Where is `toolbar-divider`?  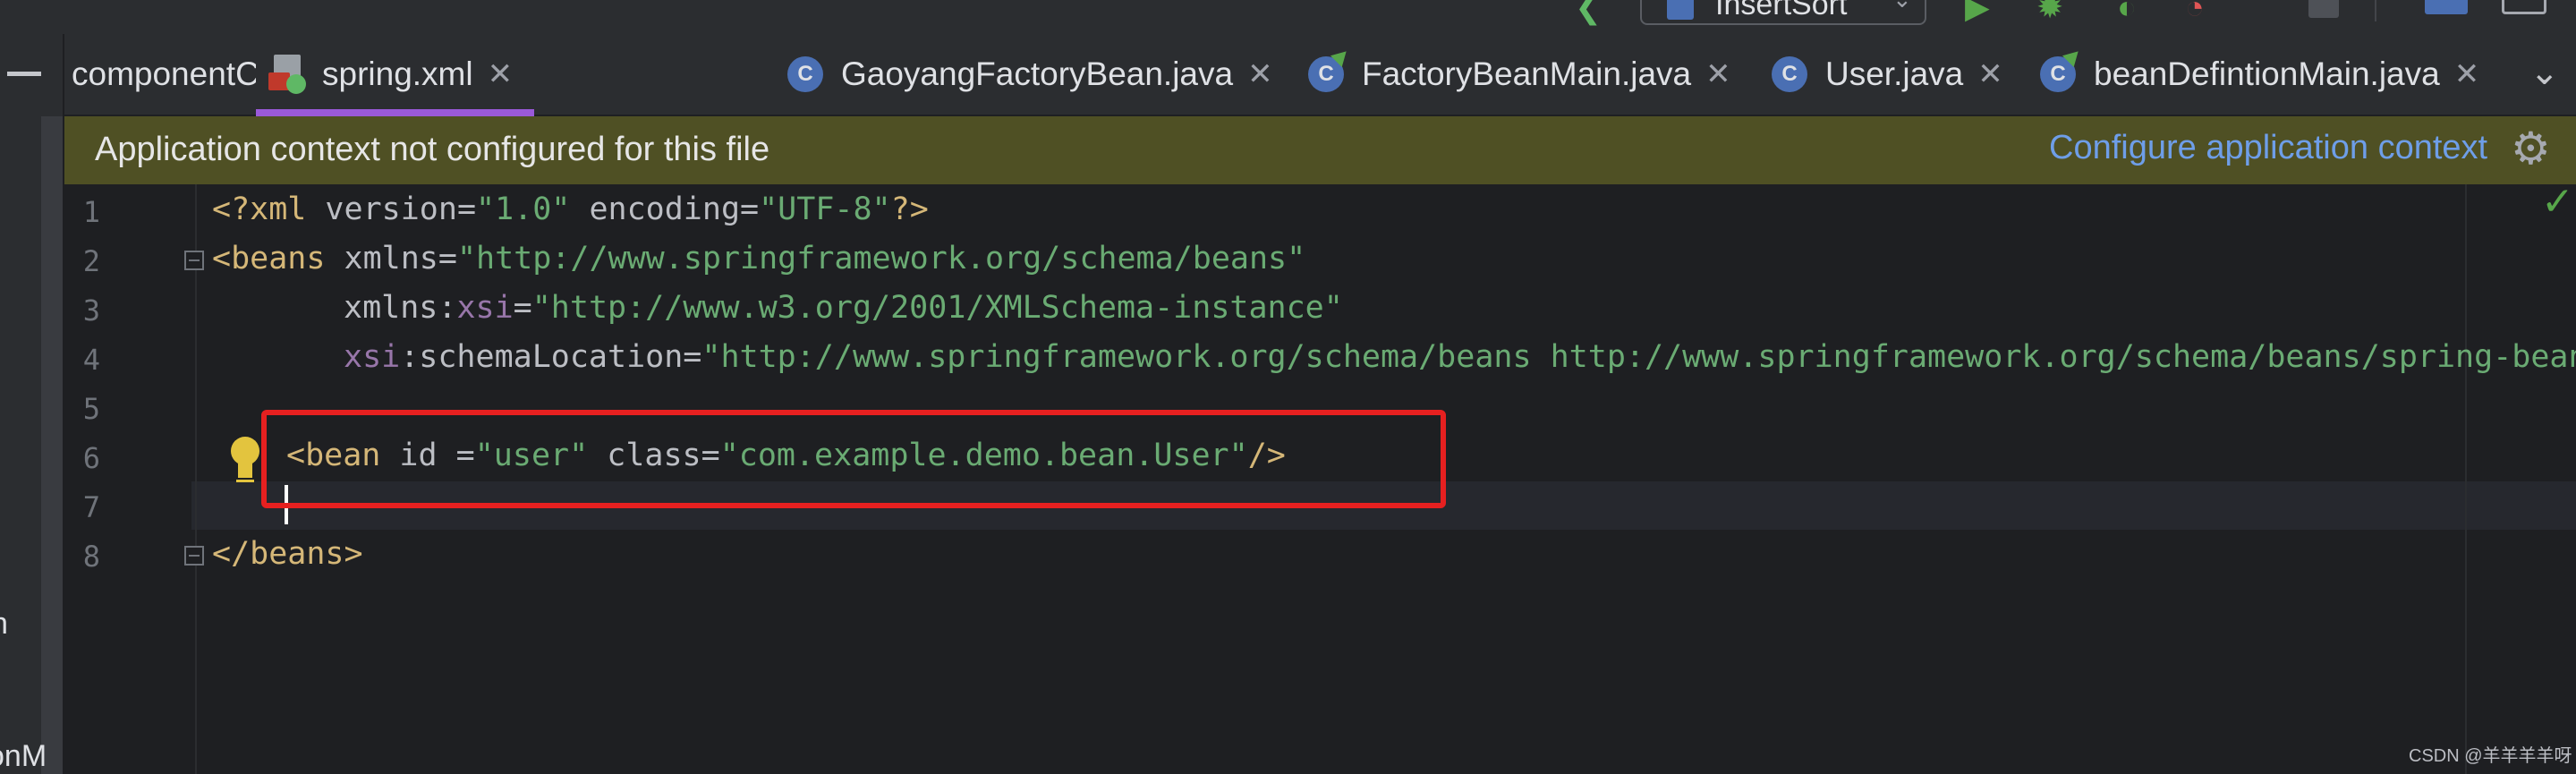
toolbar-divider is located at coordinates (2375, 10).